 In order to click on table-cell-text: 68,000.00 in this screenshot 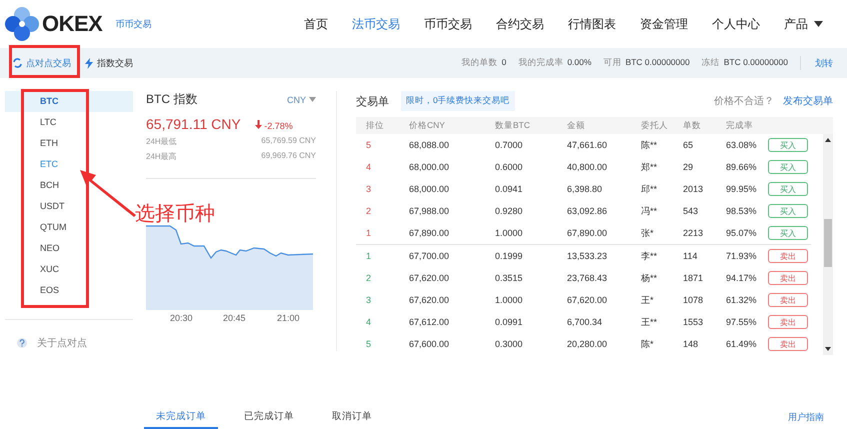, I will do `click(429, 167)`.